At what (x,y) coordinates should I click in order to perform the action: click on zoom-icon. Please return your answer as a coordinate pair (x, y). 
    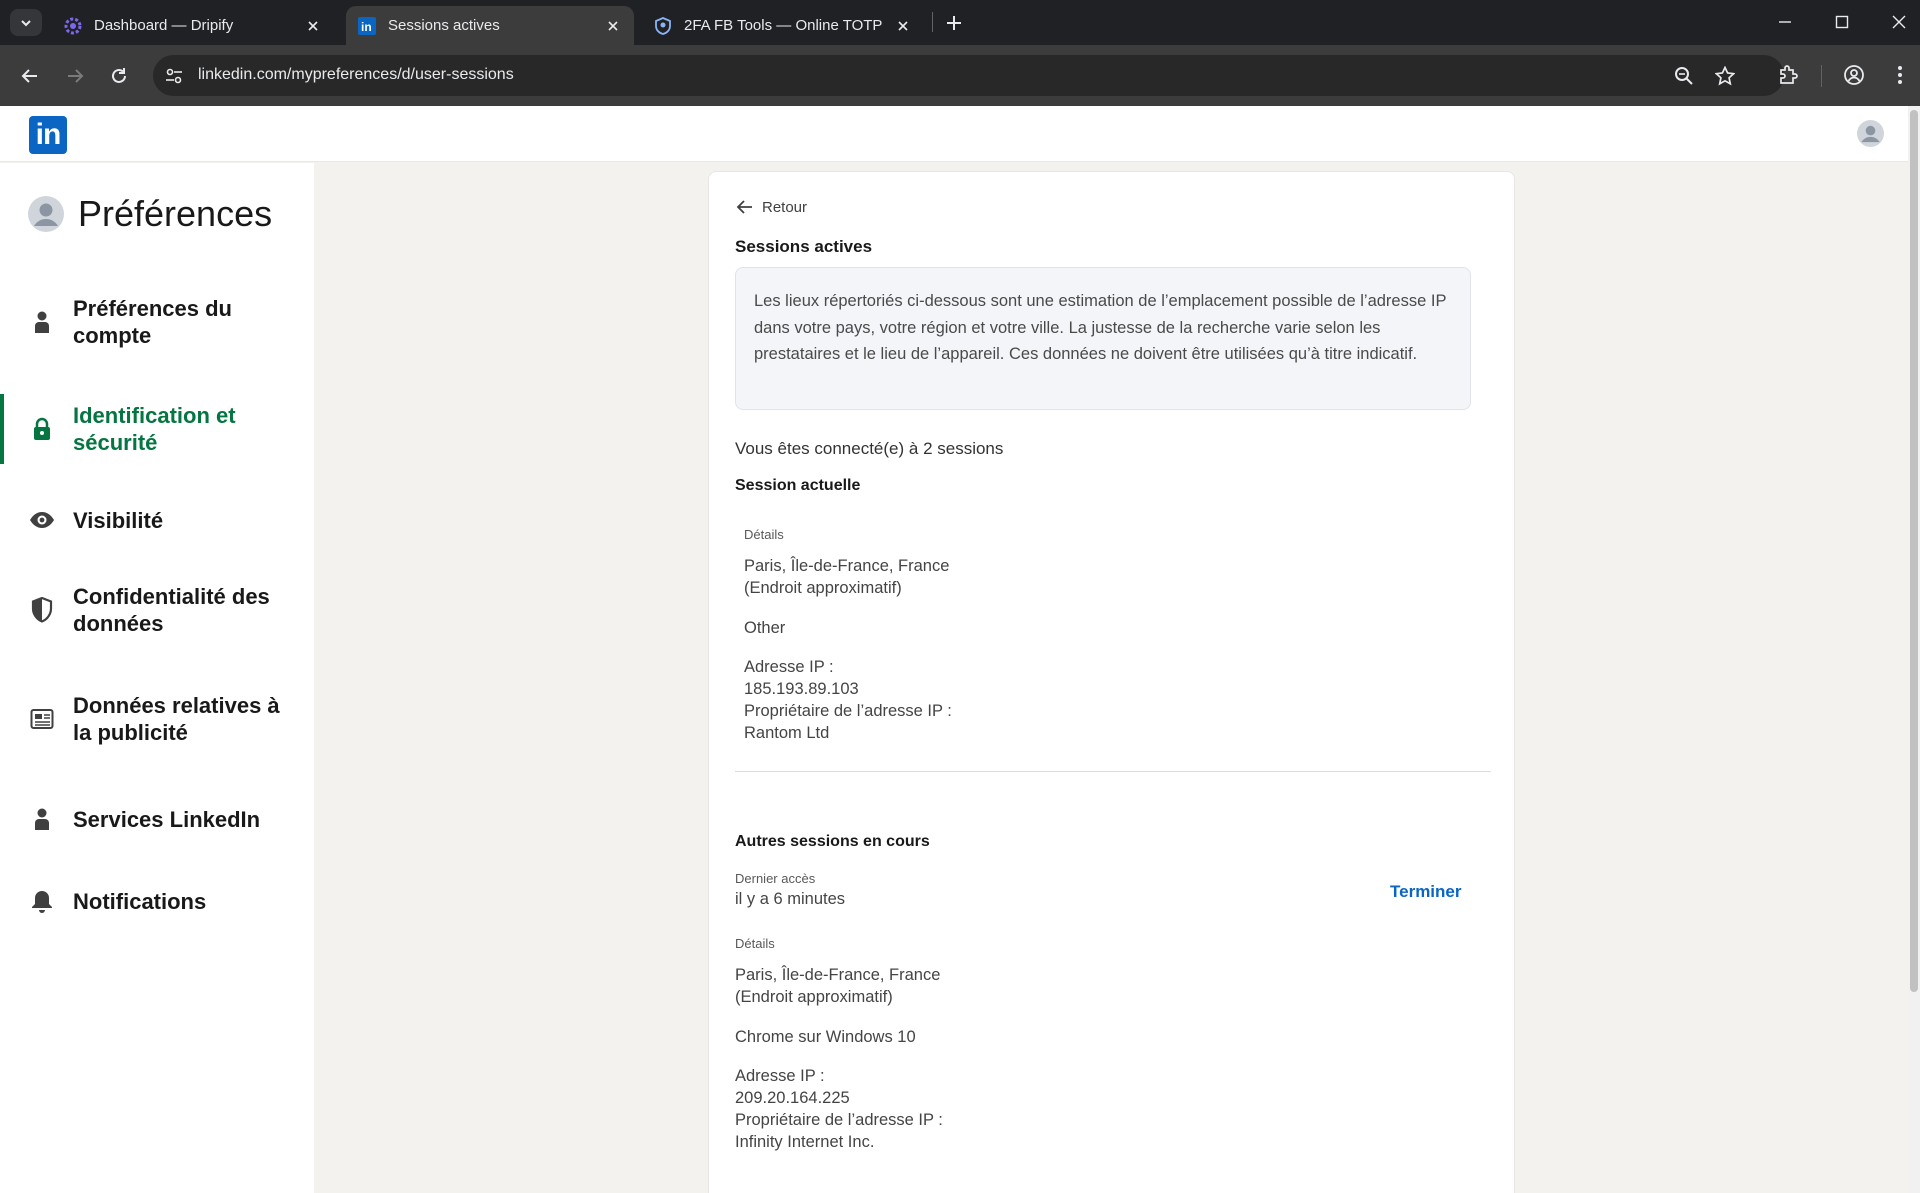
    Looking at the image, I should click on (1684, 76).